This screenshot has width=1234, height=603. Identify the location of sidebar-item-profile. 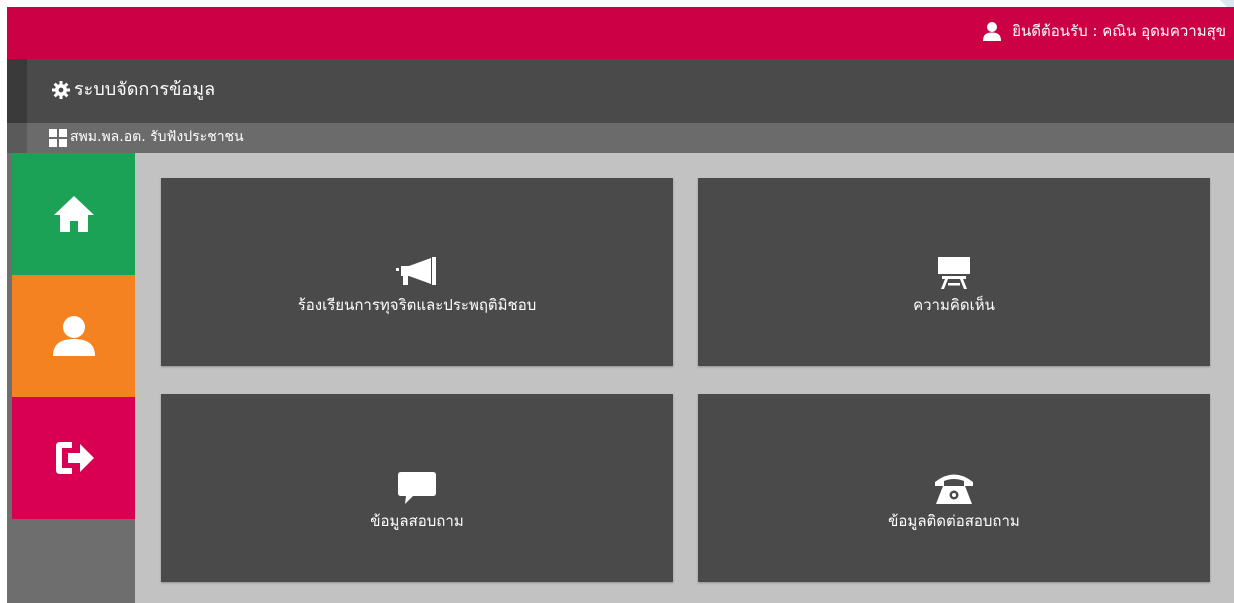
(73, 336).